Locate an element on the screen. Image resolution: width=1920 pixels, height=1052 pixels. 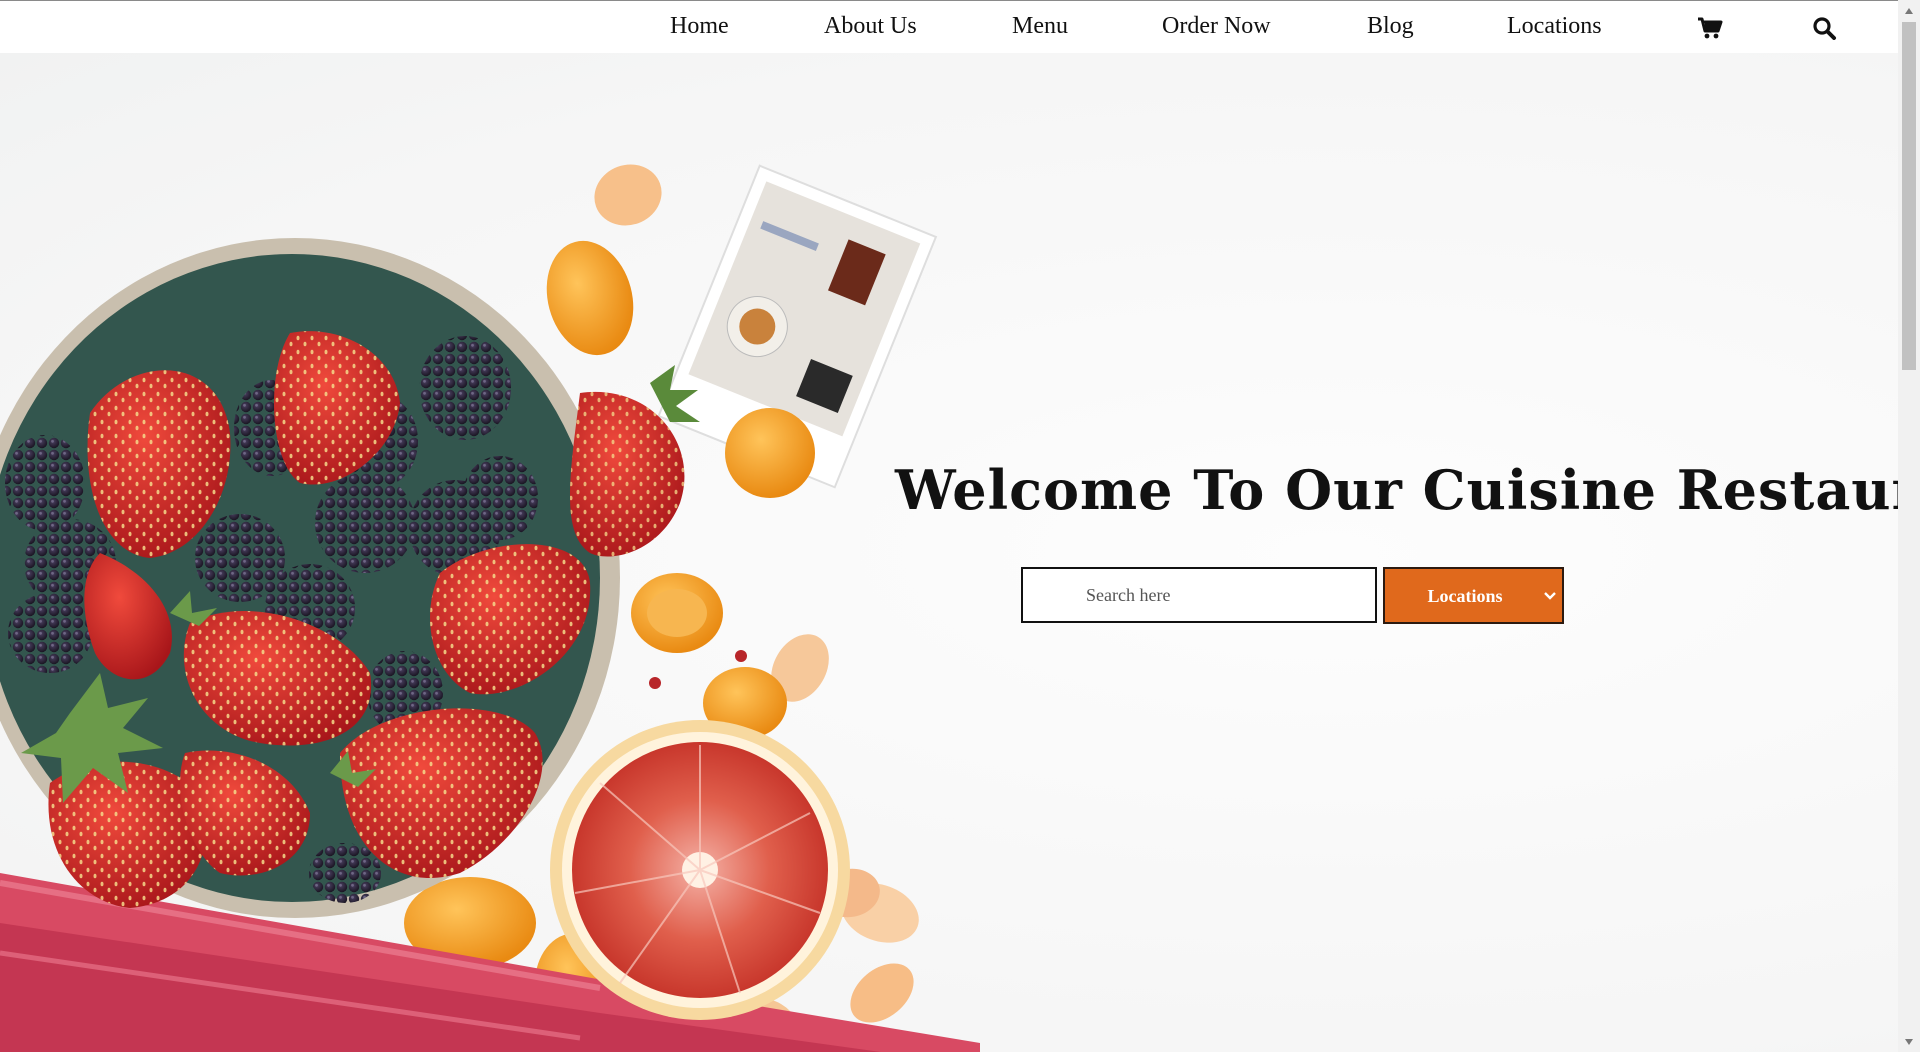
scrollbar-thumb is located at coordinates (1909, 196).